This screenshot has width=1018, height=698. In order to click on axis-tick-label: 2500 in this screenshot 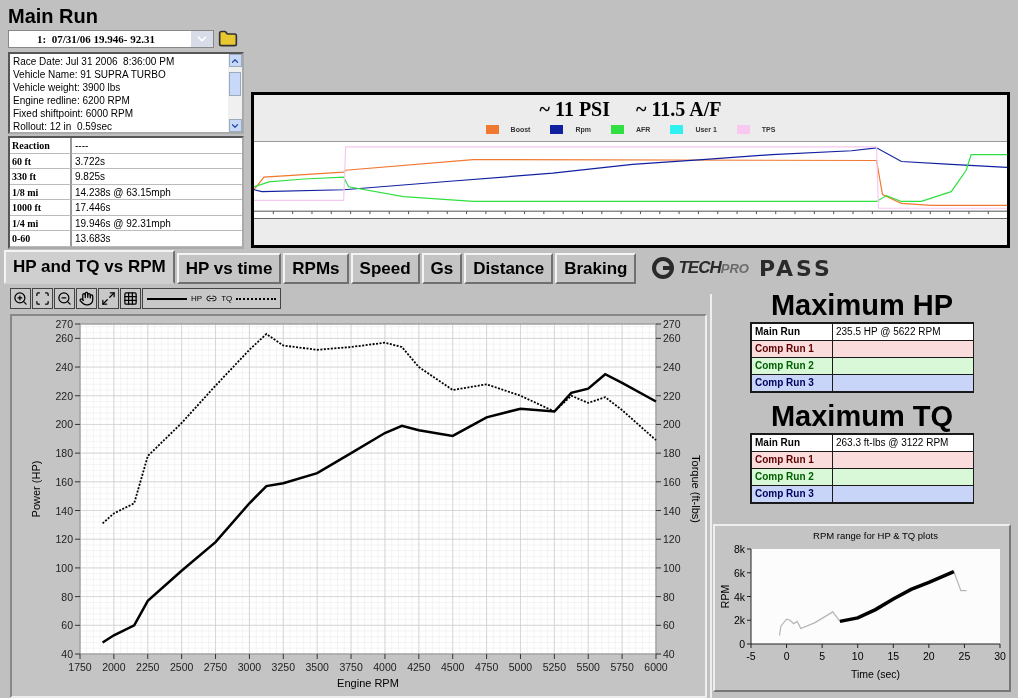, I will do `click(181, 667)`.